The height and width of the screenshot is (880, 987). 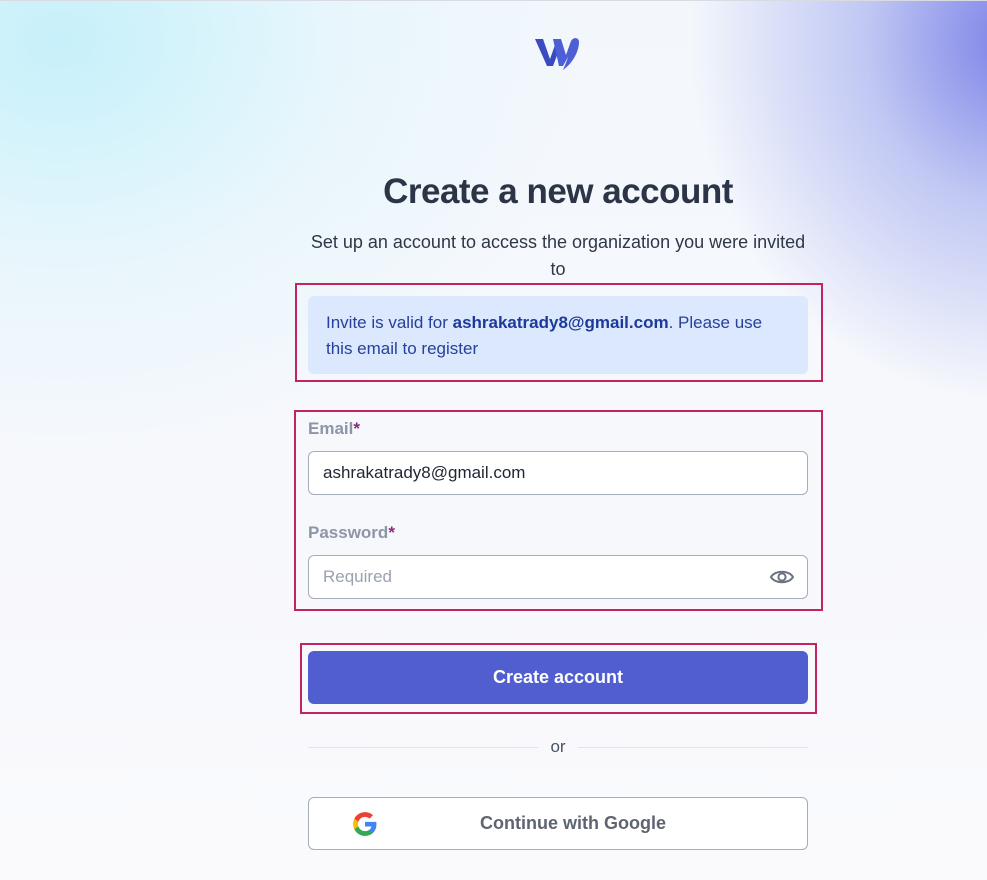 What do you see at coordinates (558, 577) in the screenshot?
I see `password-field` at bounding box center [558, 577].